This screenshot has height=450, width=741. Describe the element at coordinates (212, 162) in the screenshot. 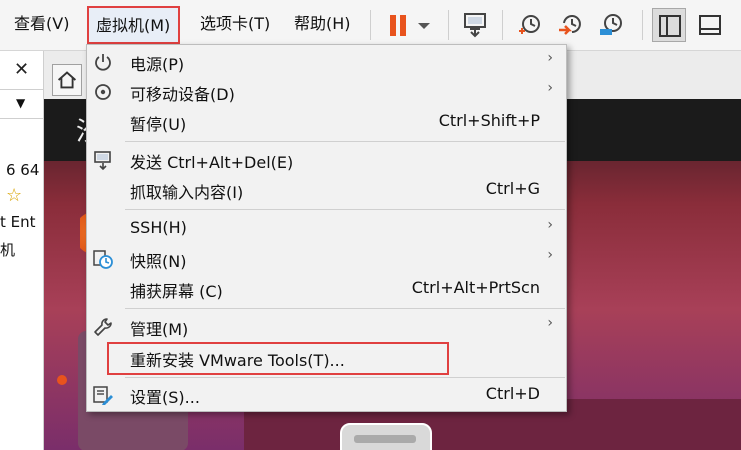

I see `menu-item-label: 发送 Ctrl+Alt+Del(E)` at that location.